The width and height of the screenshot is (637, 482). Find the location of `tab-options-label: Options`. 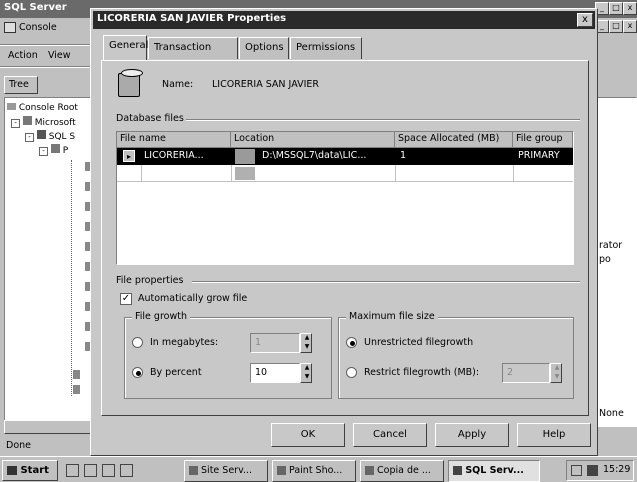

tab-options-label: Options is located at coordinates (264, 47).